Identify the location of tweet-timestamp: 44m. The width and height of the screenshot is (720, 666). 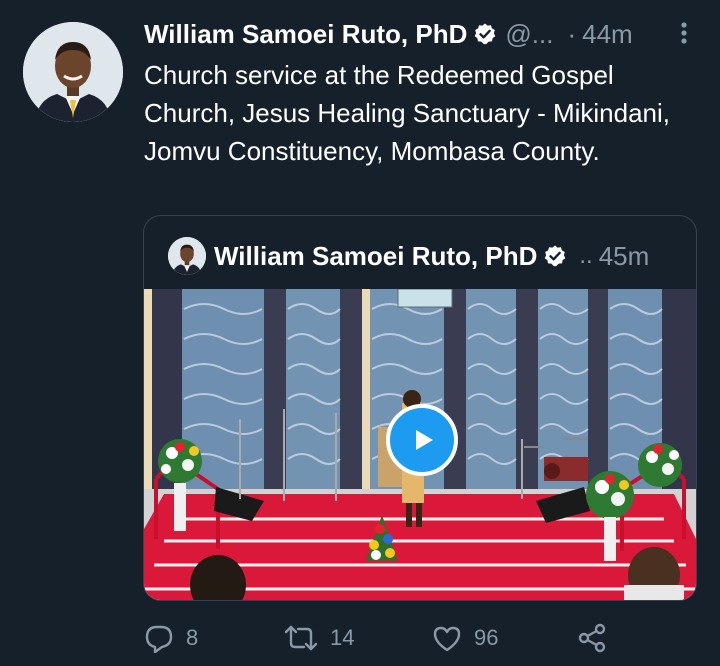
(607, 34).